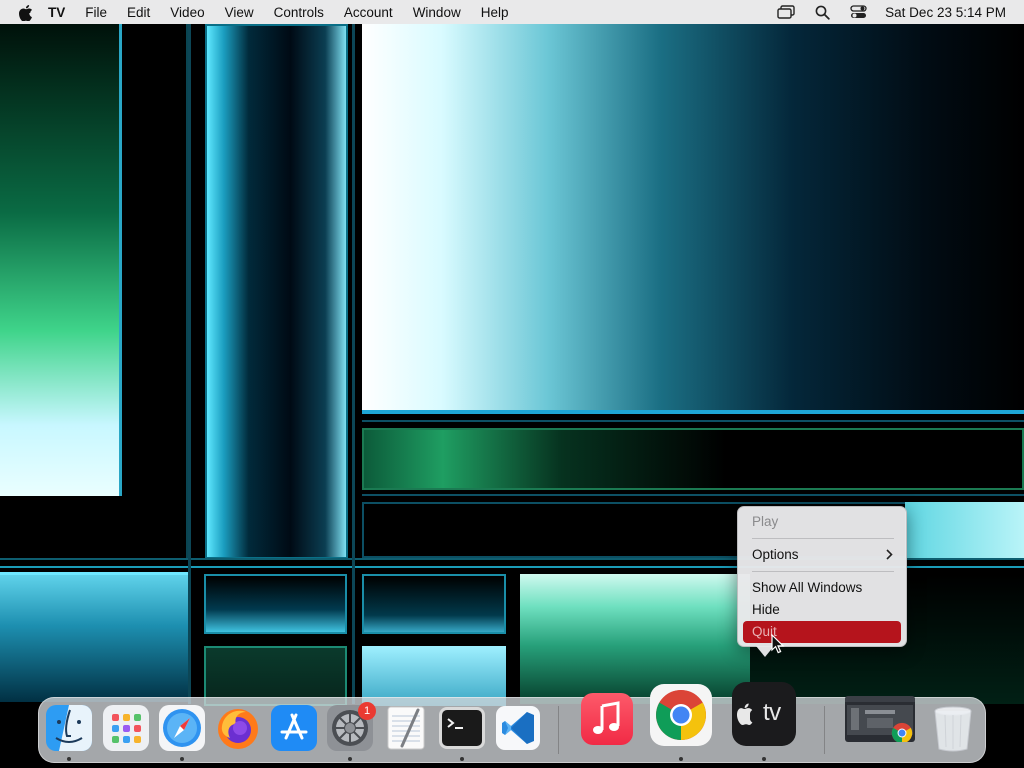 This screenshot has width=1024, height=768. I want to click on menu-item-options: Options, so click(822, 555).